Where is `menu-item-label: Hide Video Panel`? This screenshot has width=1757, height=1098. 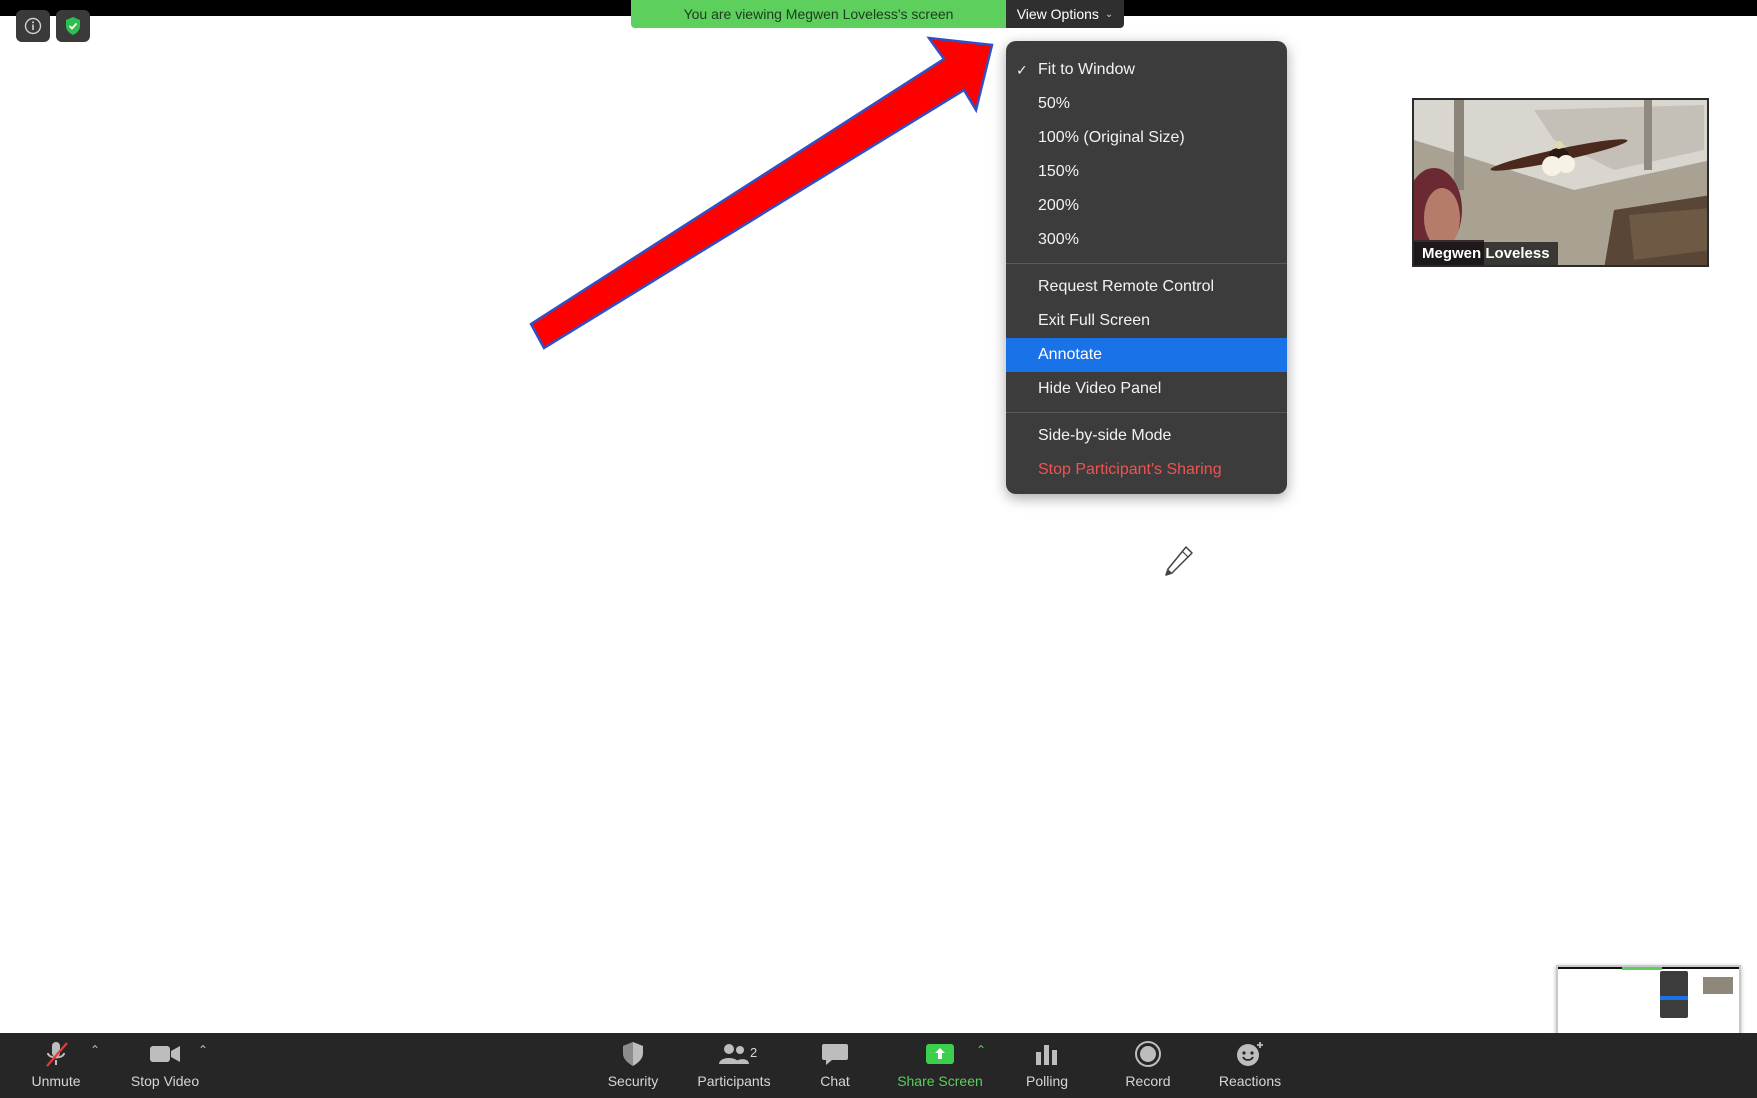 menu-item-label: Hide Video Panel is located at coordinates (1100, 388).